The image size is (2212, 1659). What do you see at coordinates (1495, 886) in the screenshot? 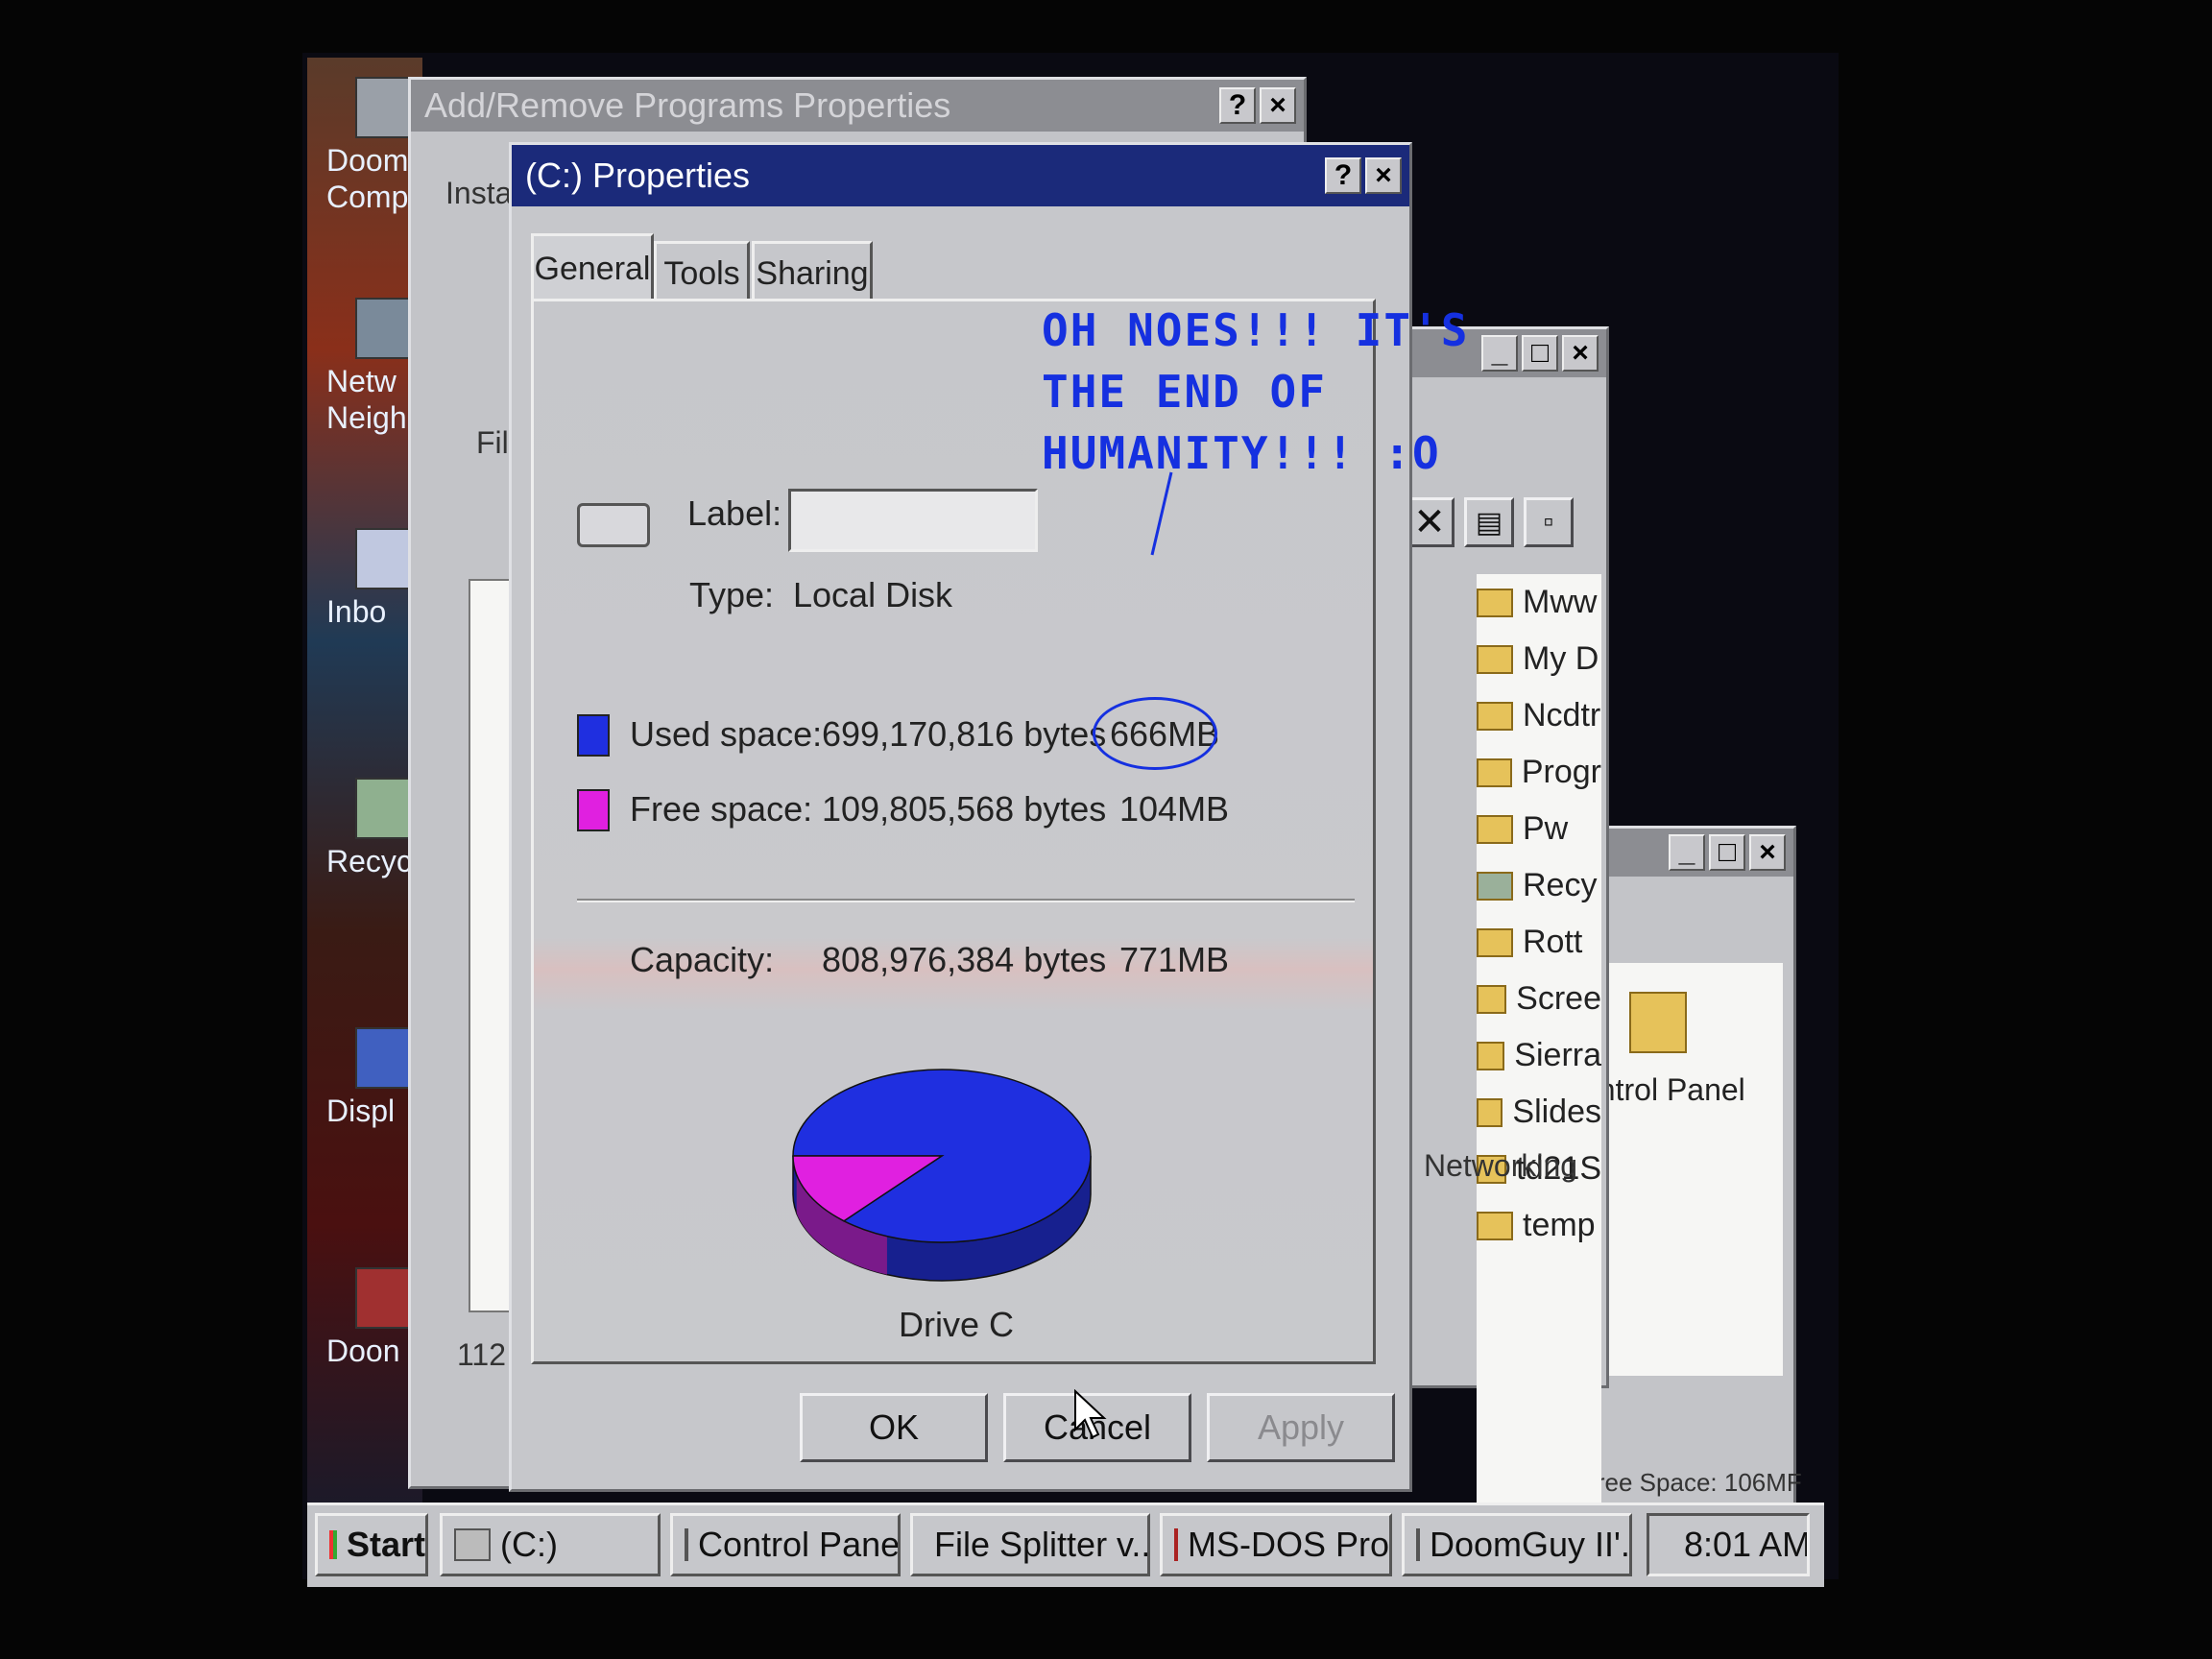
I see `recycle-bin-icon` at bounding box center [1495, 886].